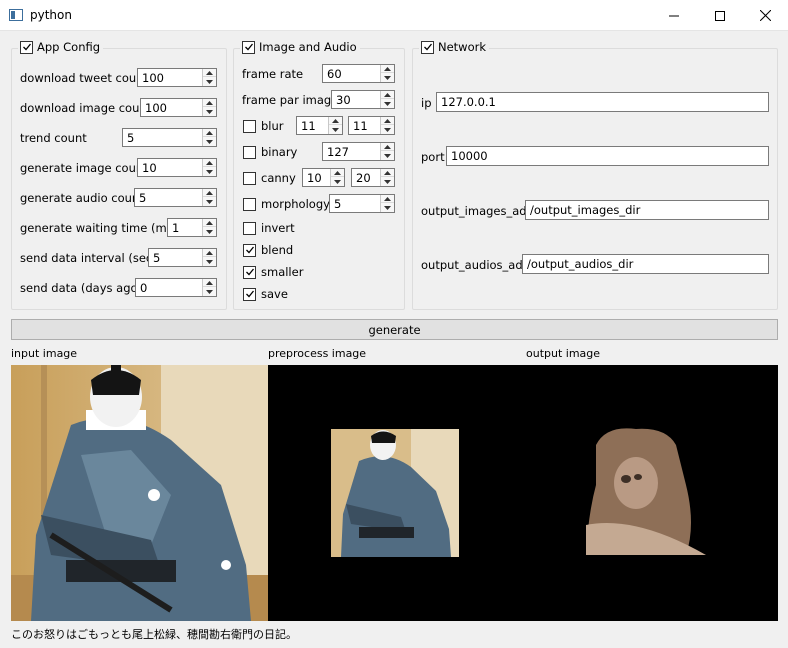 The width and height of the screenshot is (788, 648). What do you see at coordinates (270, 152) in the screenshot?
I see `binary-option: binary` at bounding box center [270, 152].